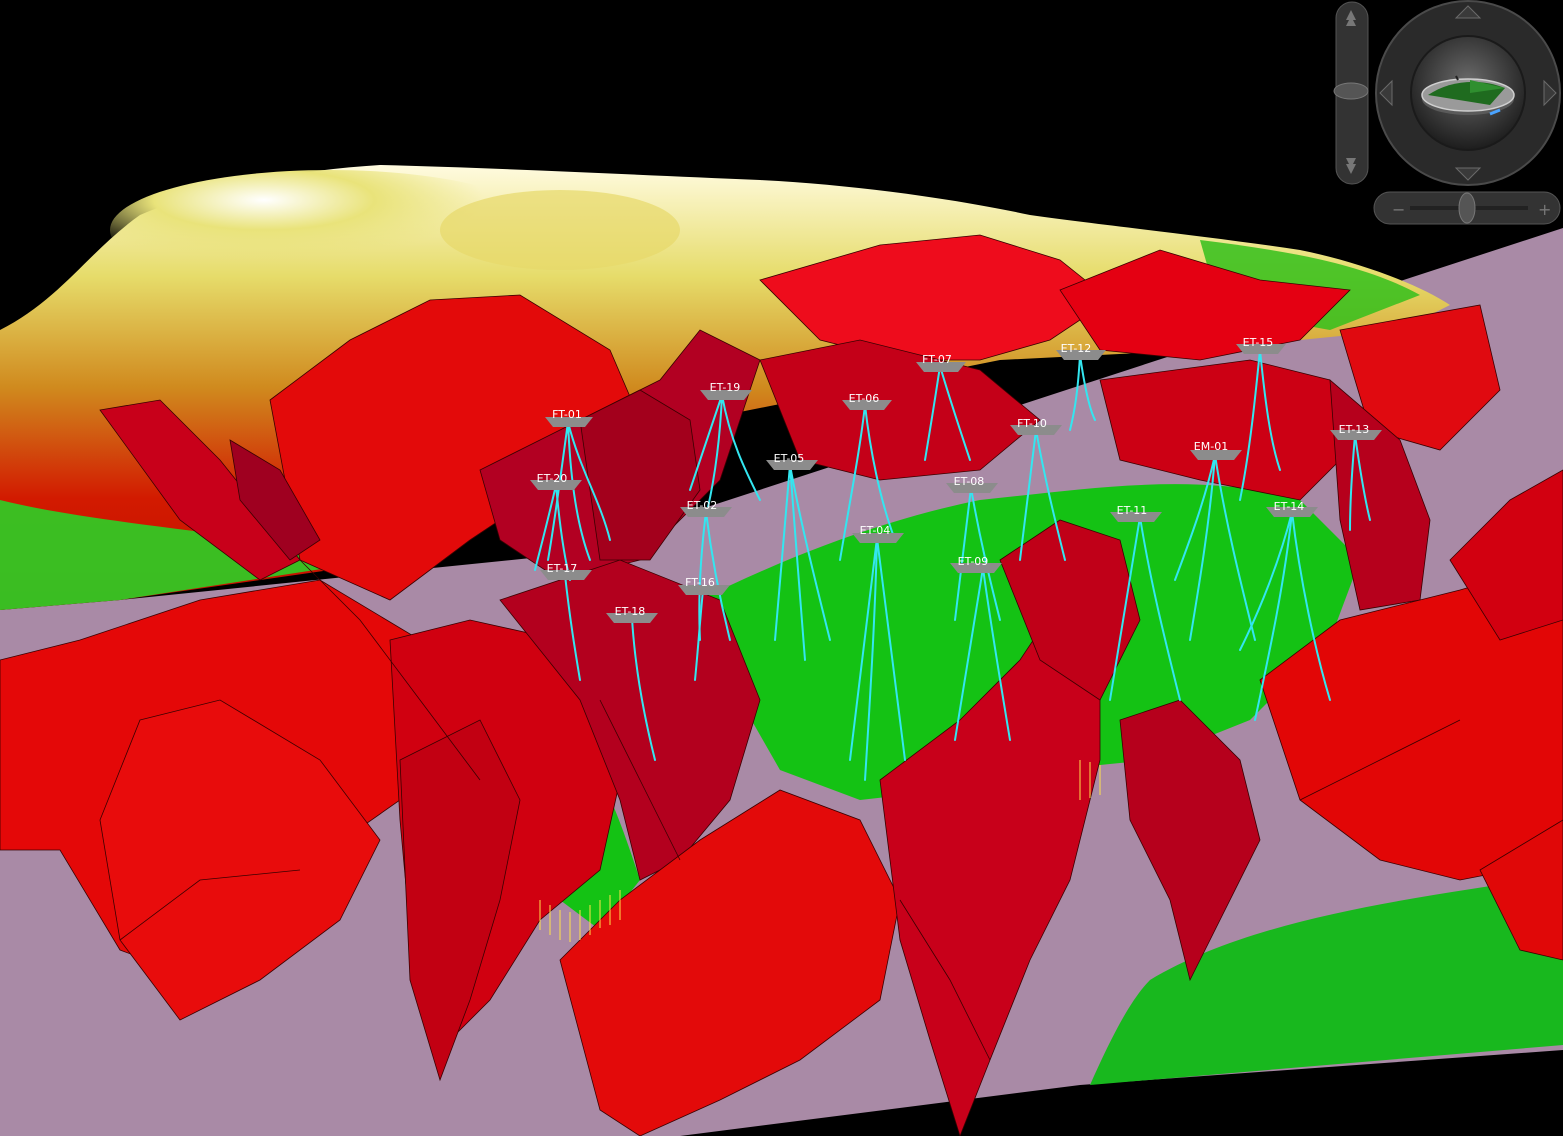  Describe the element at coordinates (1076, 348) in the screenshot. I see `well-label: ET-12` at that location.